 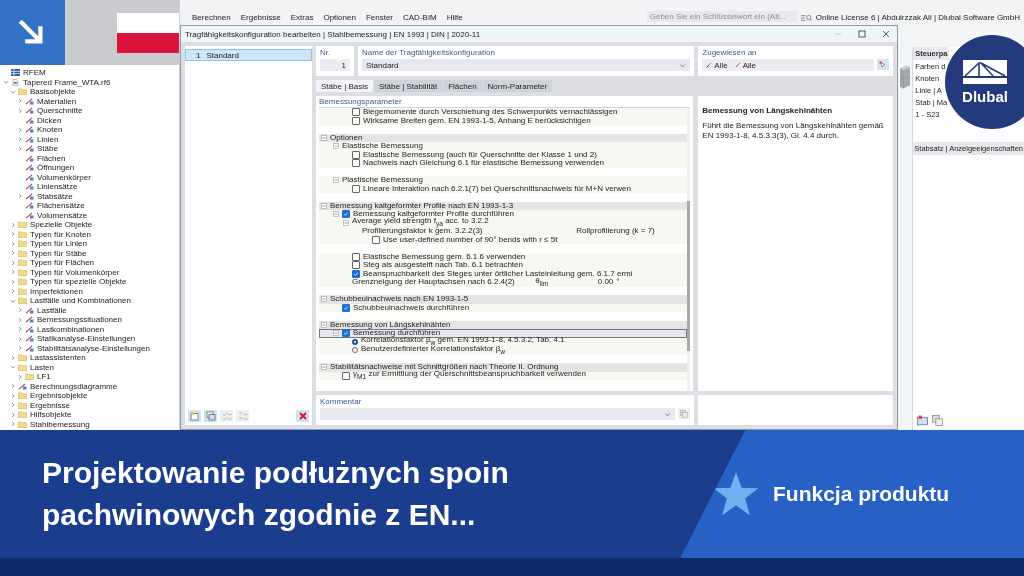 What do you see at coordinates (91, 329) in the screenshot?
I see `tree-item: Lastkombinationen` at bounding box center [91, 329].